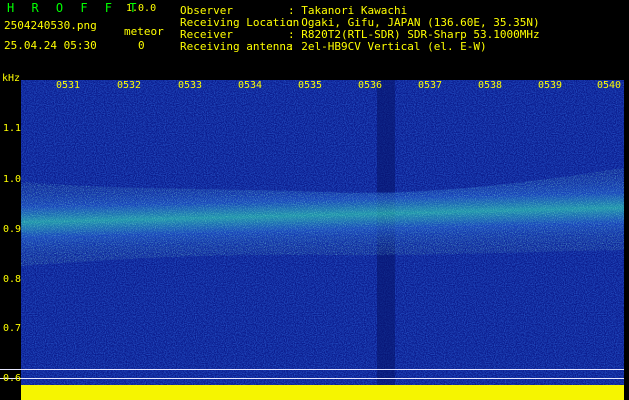  I want to click on datetime-label: 25.04.24 05:30, so click(50, 45).